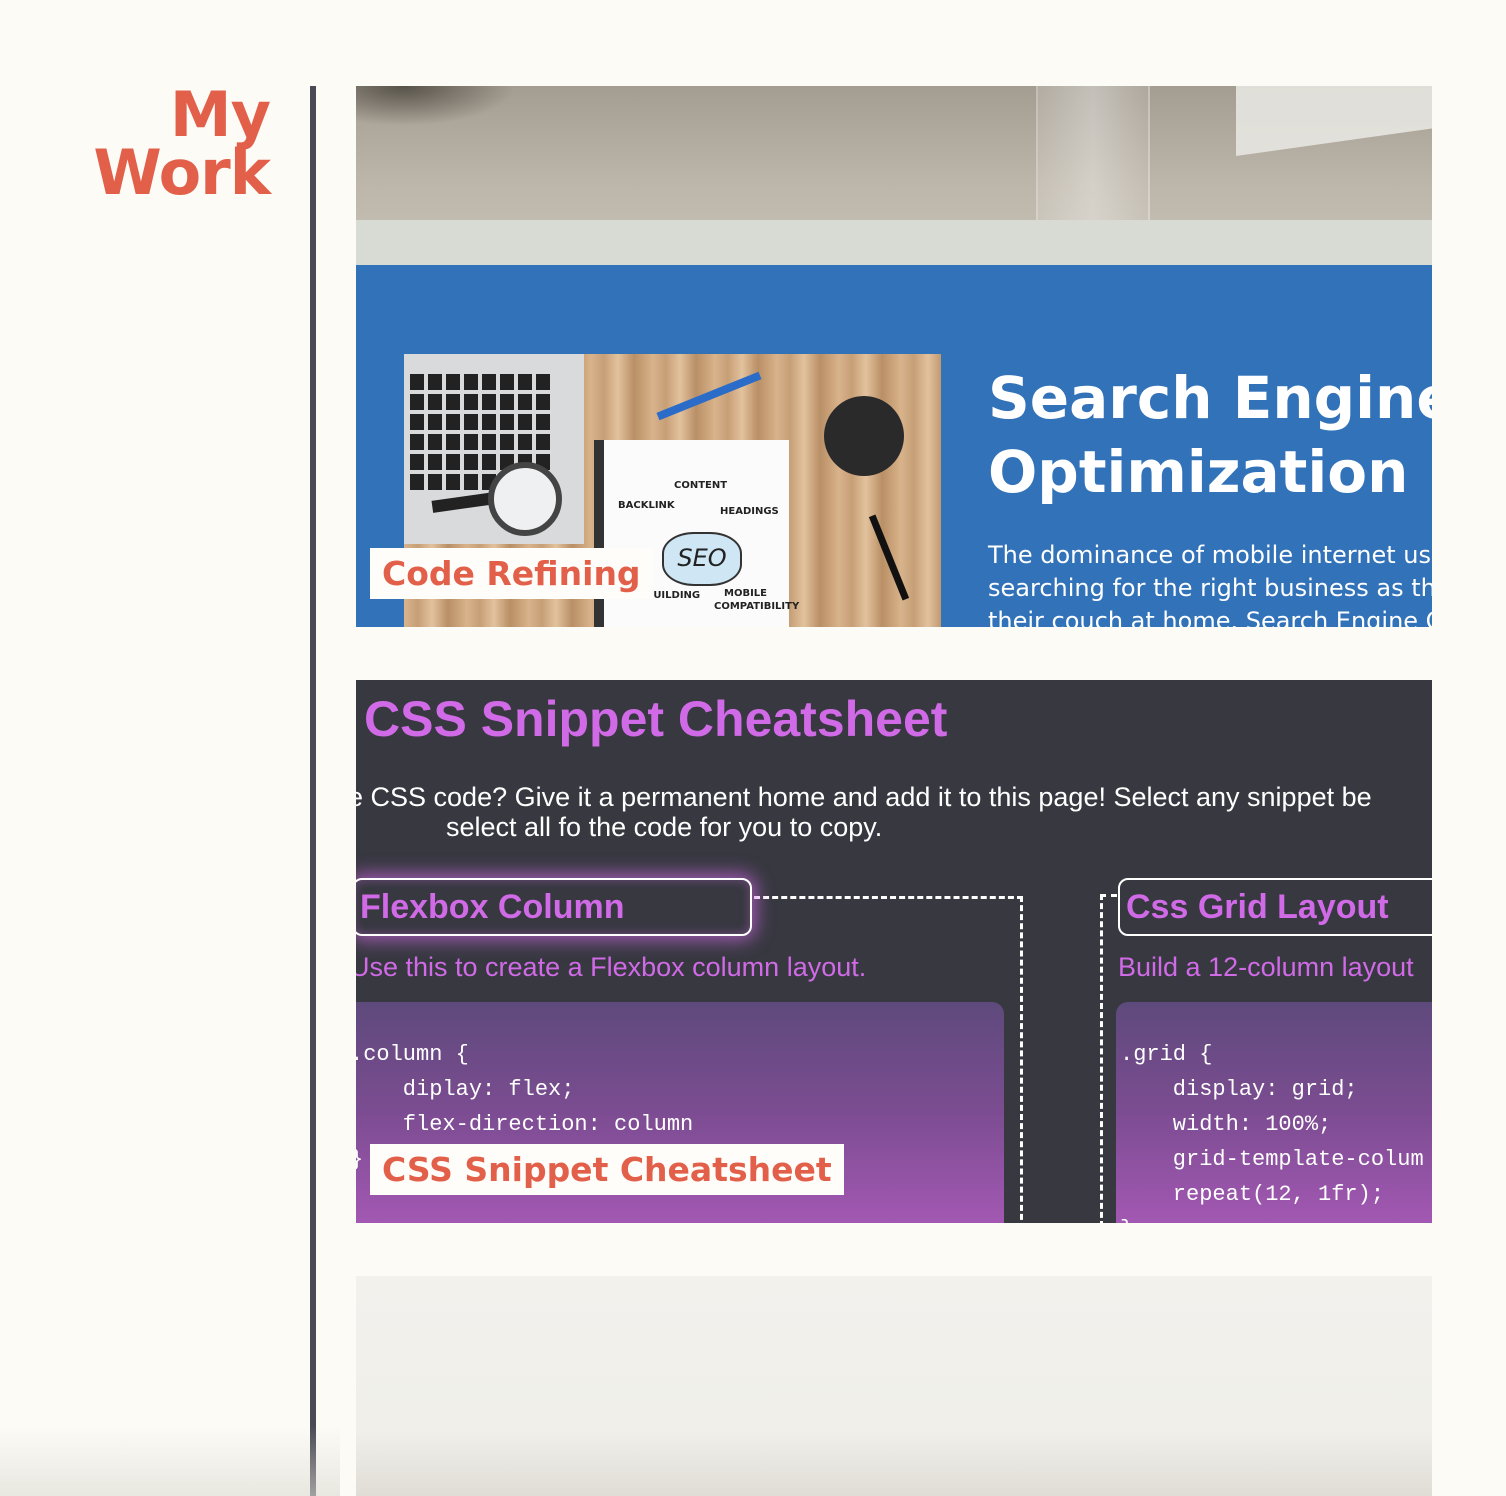 Image resolution: width=1506 pixels, height=1496 pixels. I want to click on project-card-photo-top, so click(894, 176).